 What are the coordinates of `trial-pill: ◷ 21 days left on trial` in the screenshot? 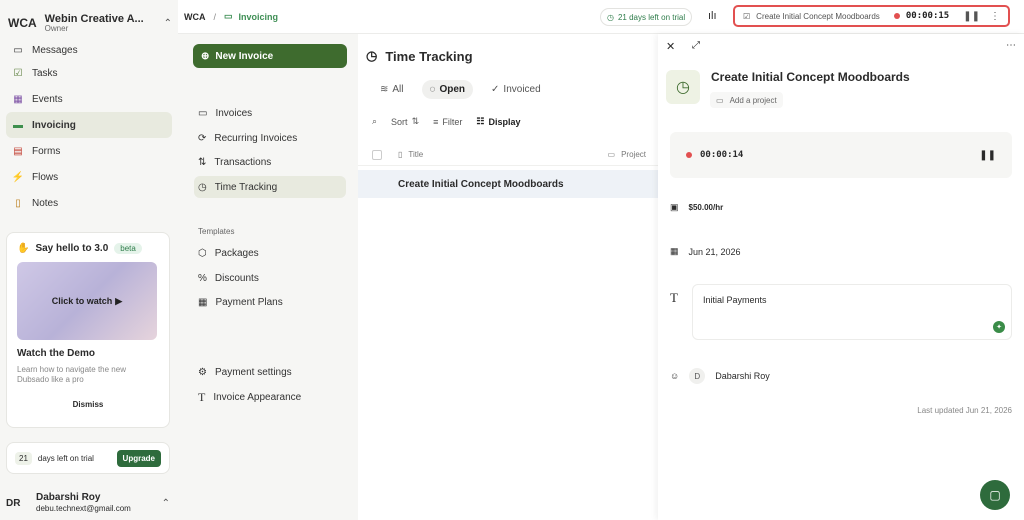 It's located at (646, 17).